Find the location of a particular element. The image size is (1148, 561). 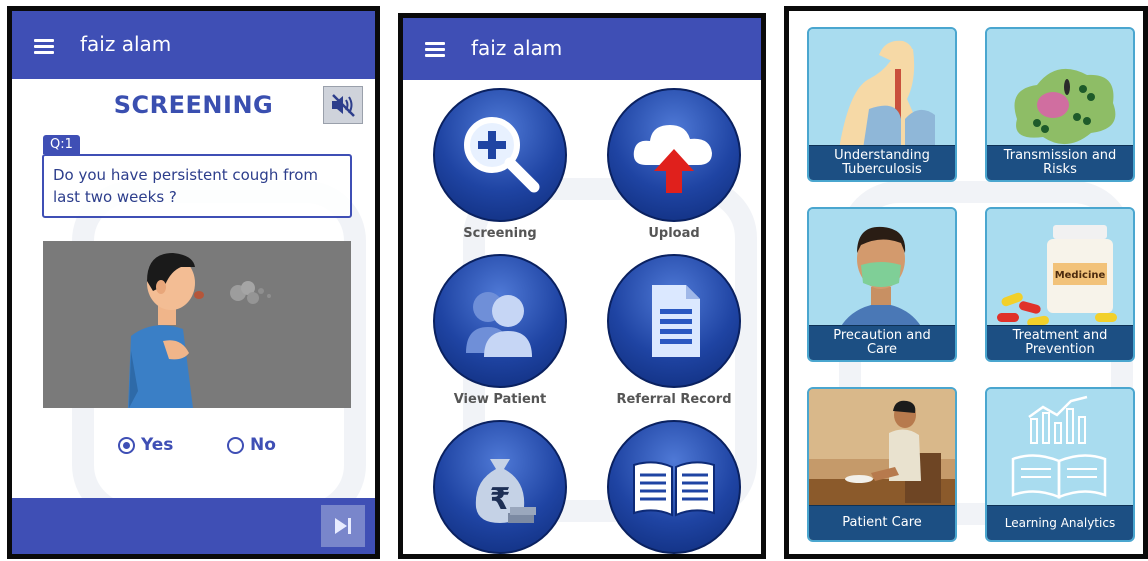

skip-next-icon is located at coordinates (343, 526).